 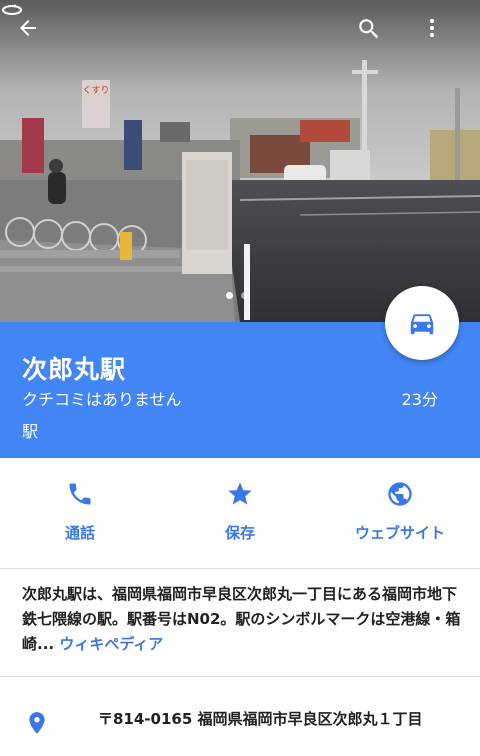 I want to click on star-icon, so click(x=240, y=493).